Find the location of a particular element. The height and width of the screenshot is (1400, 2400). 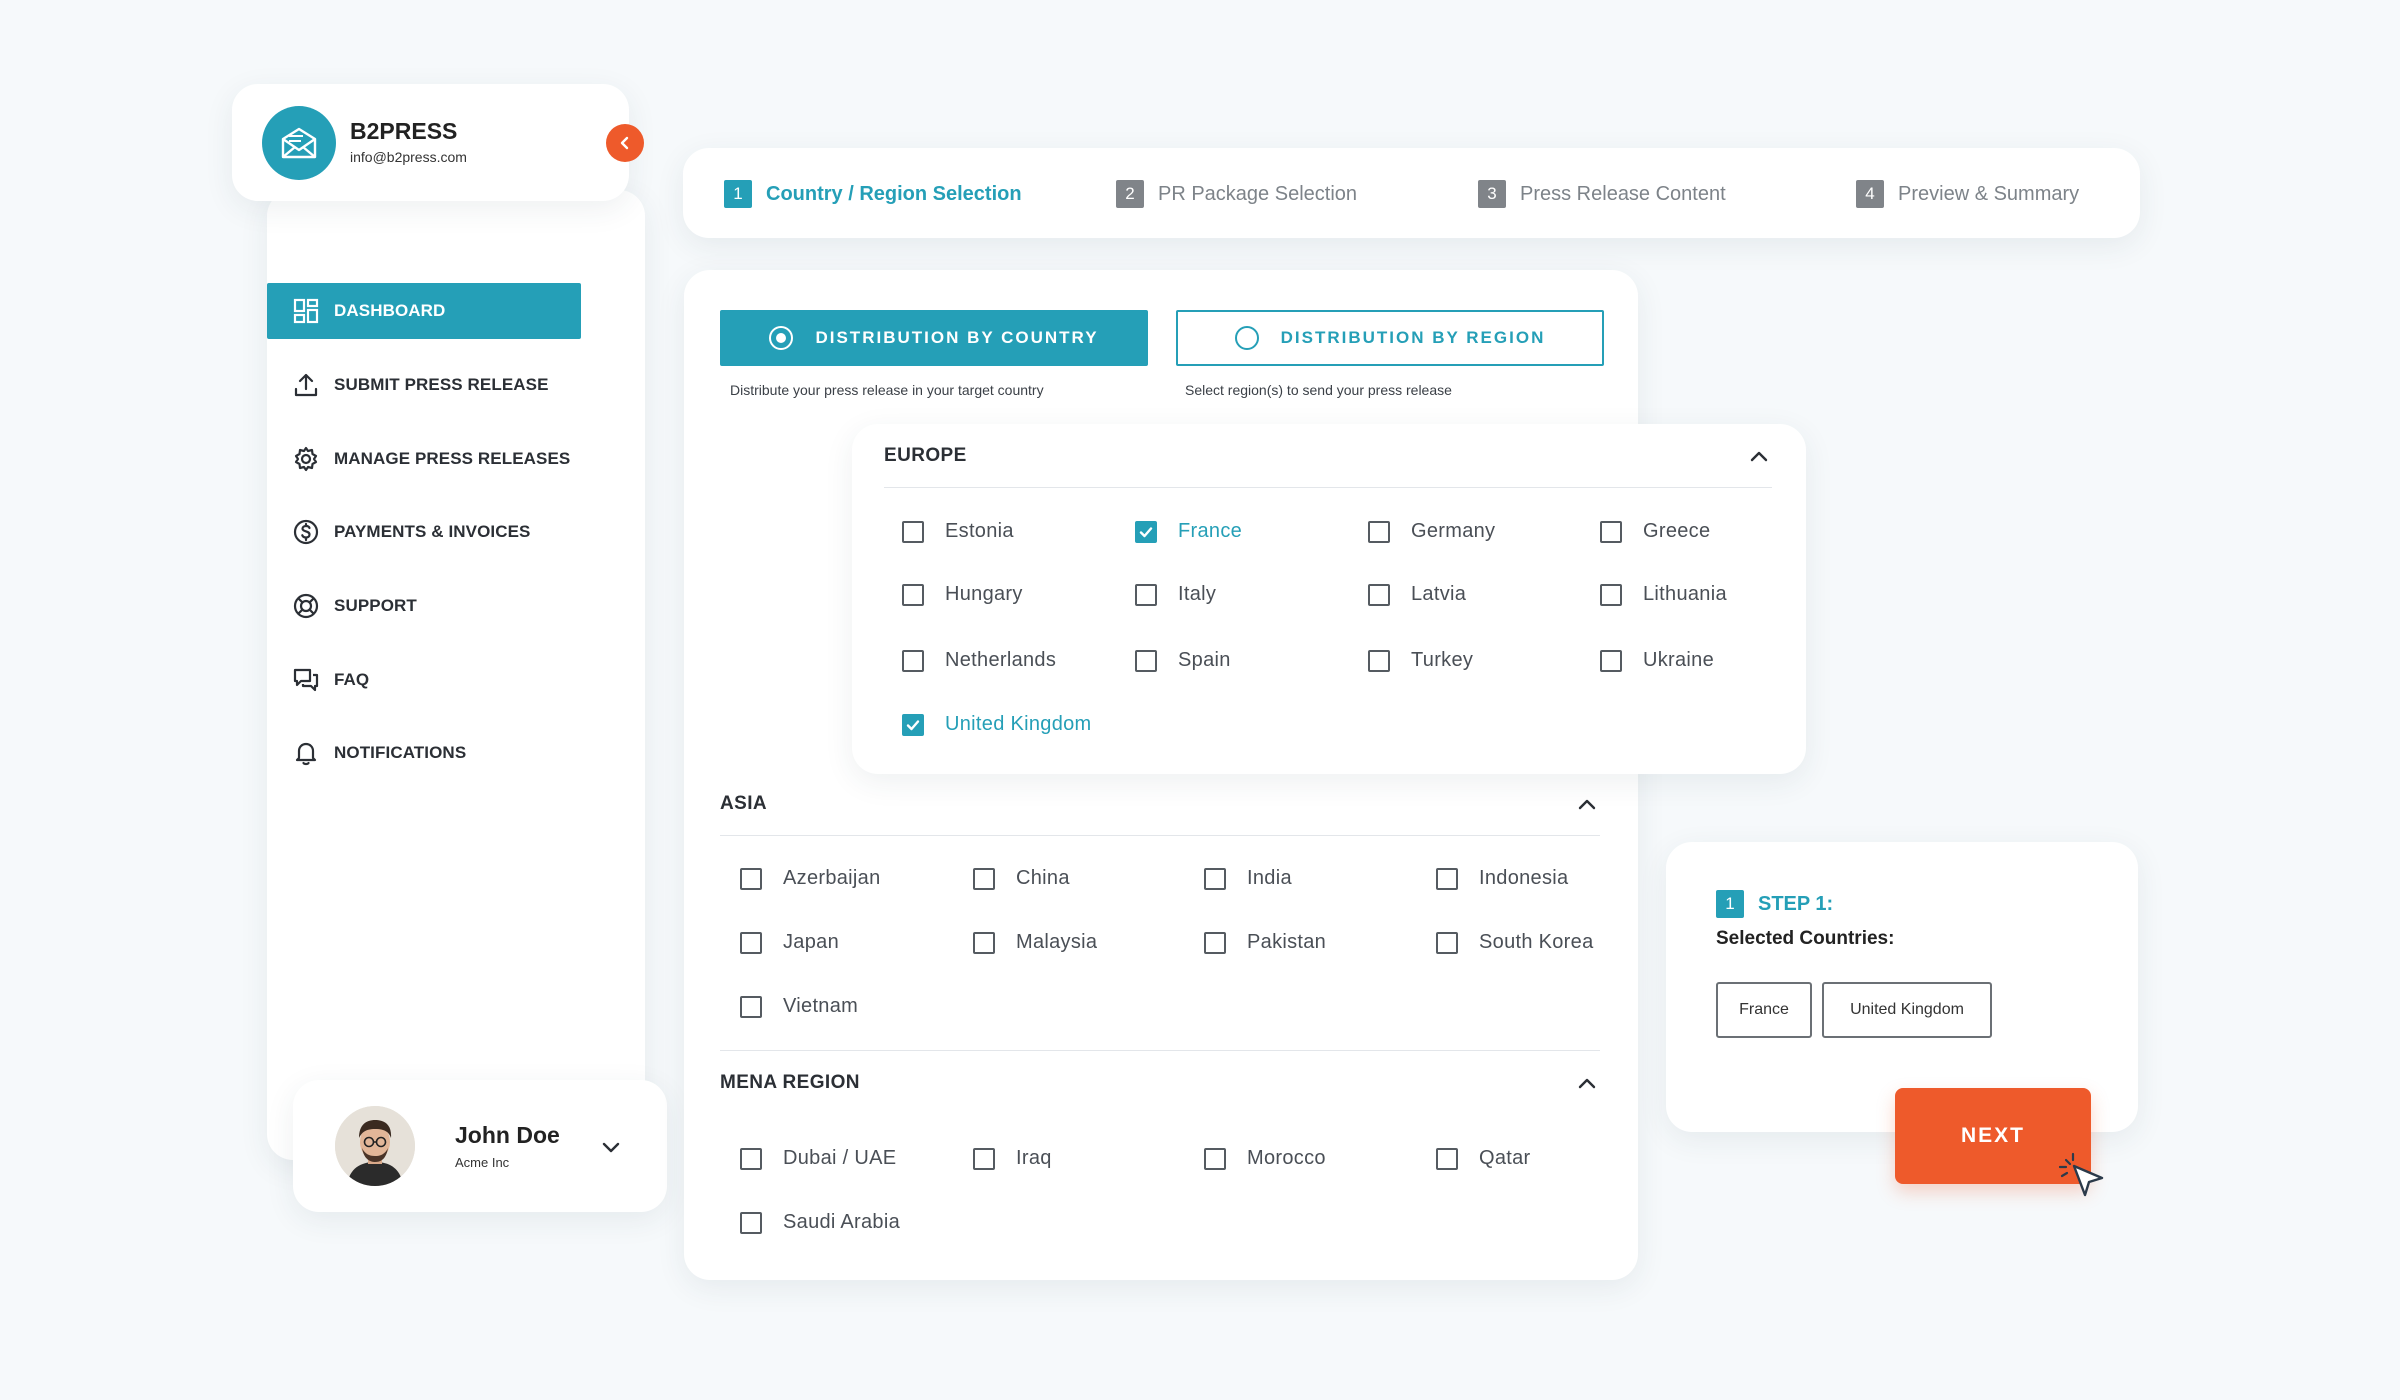

country-checkbox-turkey: Turkey is located at coordinates (1420, 660).